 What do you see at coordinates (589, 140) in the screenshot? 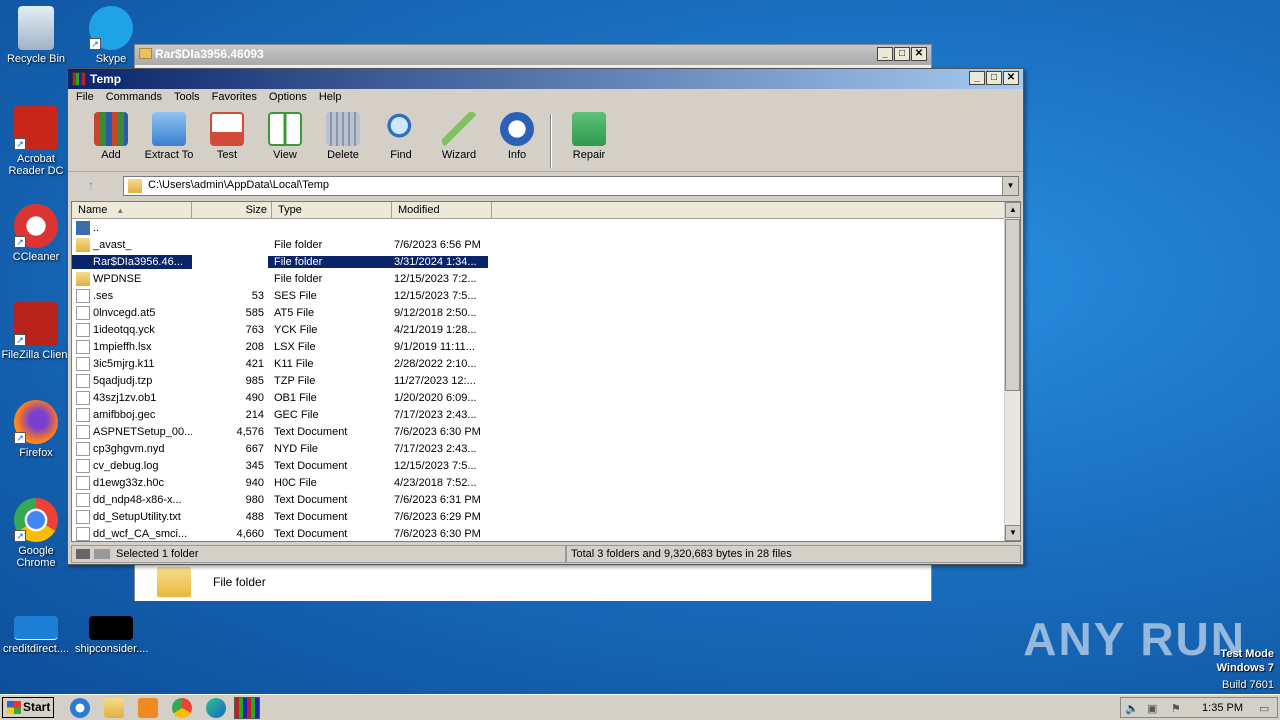
I see `repair-button: Repair` at bounding box center [589, 140].